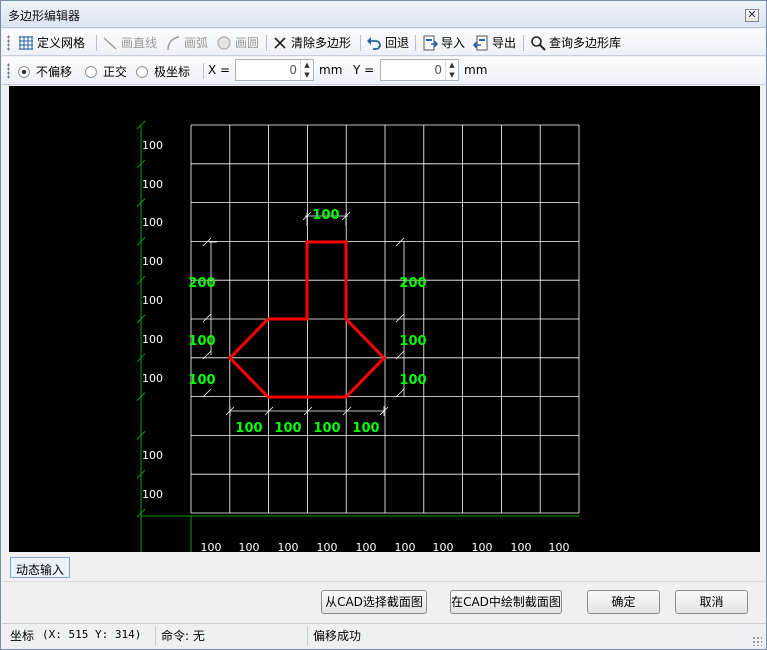  Describe the element at coordinates (54, 72) in the screenshot. I see `radio-label: 不偏移` at that location.